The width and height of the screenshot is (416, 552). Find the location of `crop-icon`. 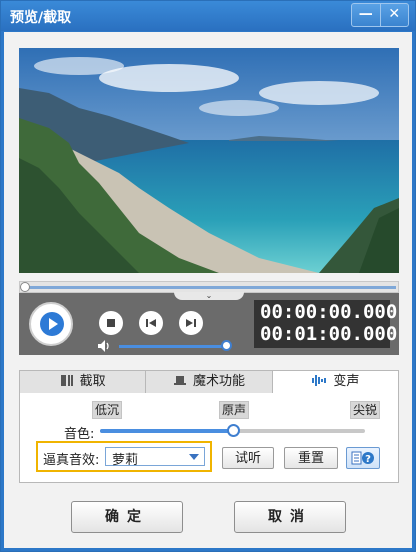

crop-icon is located at coordinates (66, 380).